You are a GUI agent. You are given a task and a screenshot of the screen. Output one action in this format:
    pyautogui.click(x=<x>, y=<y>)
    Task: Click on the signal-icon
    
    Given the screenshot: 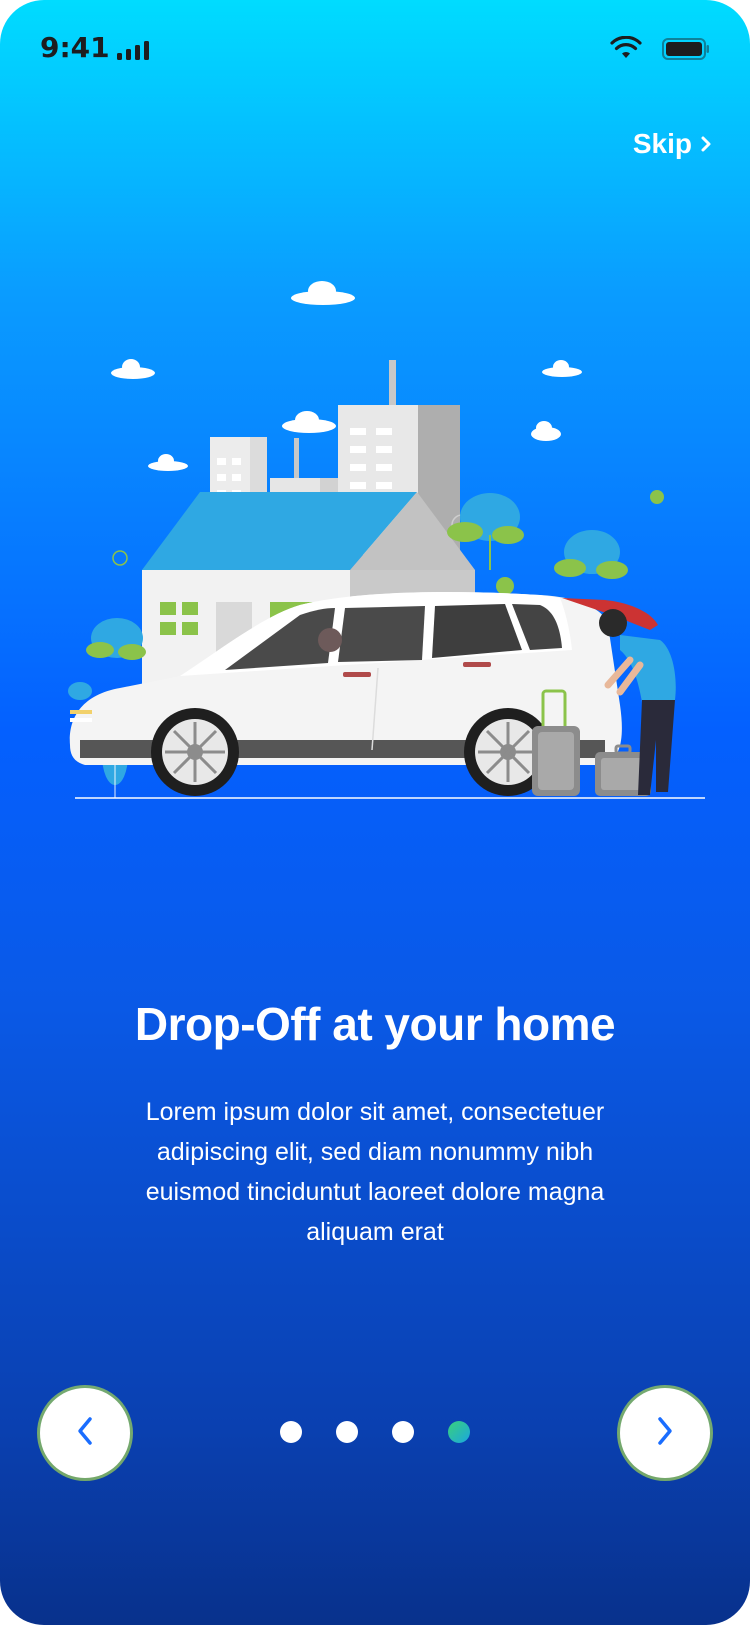 What is the action you would take?
    pyautogui.click(x=134, y=53)
    